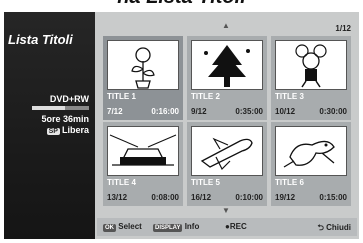 This screenshot has width=363, height=243. Describe the element at coordinates (289, 182) in the screenshot. I see `title-name: TITLE 6` at that location.